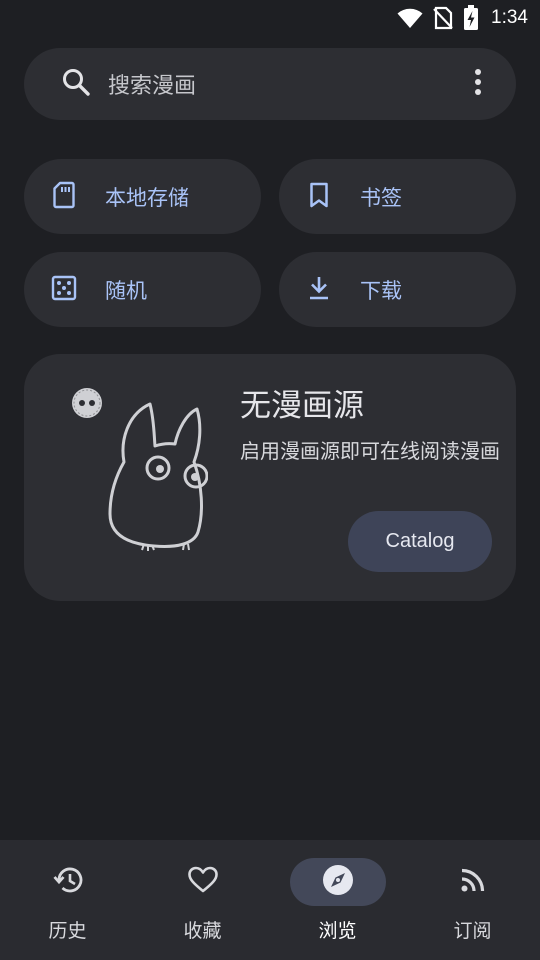  Describe the element at coordinates (509, 17) in the screenshot. I see `status-time: 1:34` at that location.